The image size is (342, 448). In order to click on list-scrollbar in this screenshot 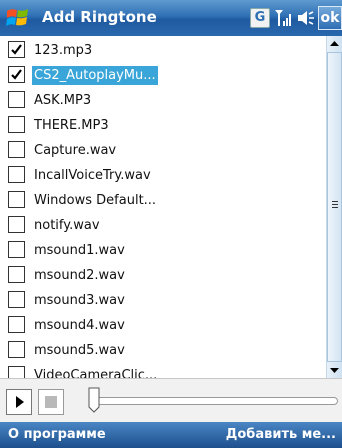, I will do `click(334, 207)`.